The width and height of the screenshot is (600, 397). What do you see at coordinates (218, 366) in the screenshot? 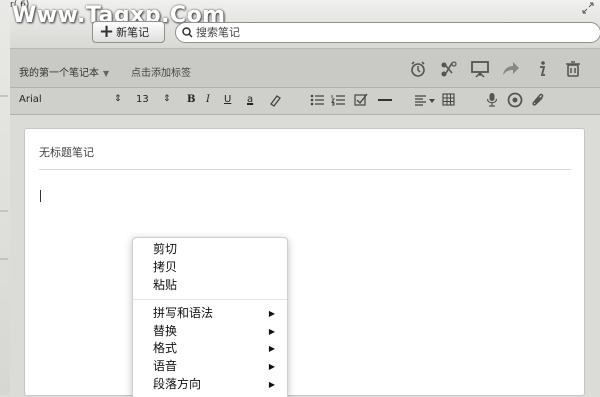
I see `menu-item-speech: 语音 ▶` at bounding box center [218, 366].